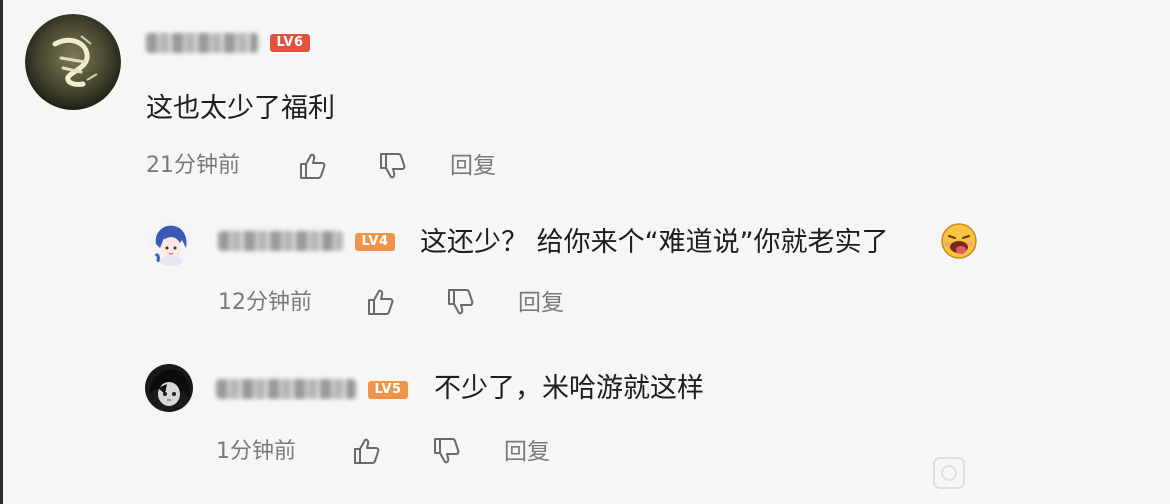  I want to click on watermark-icon, so click(949, 473).